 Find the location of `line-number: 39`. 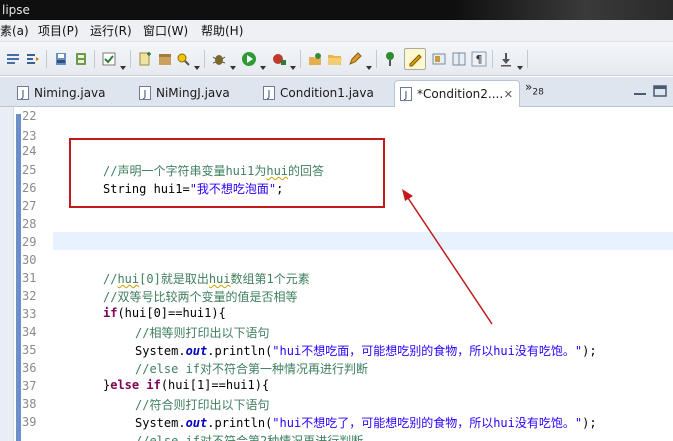

line-number: 39 is located at coordinates (29, 422).